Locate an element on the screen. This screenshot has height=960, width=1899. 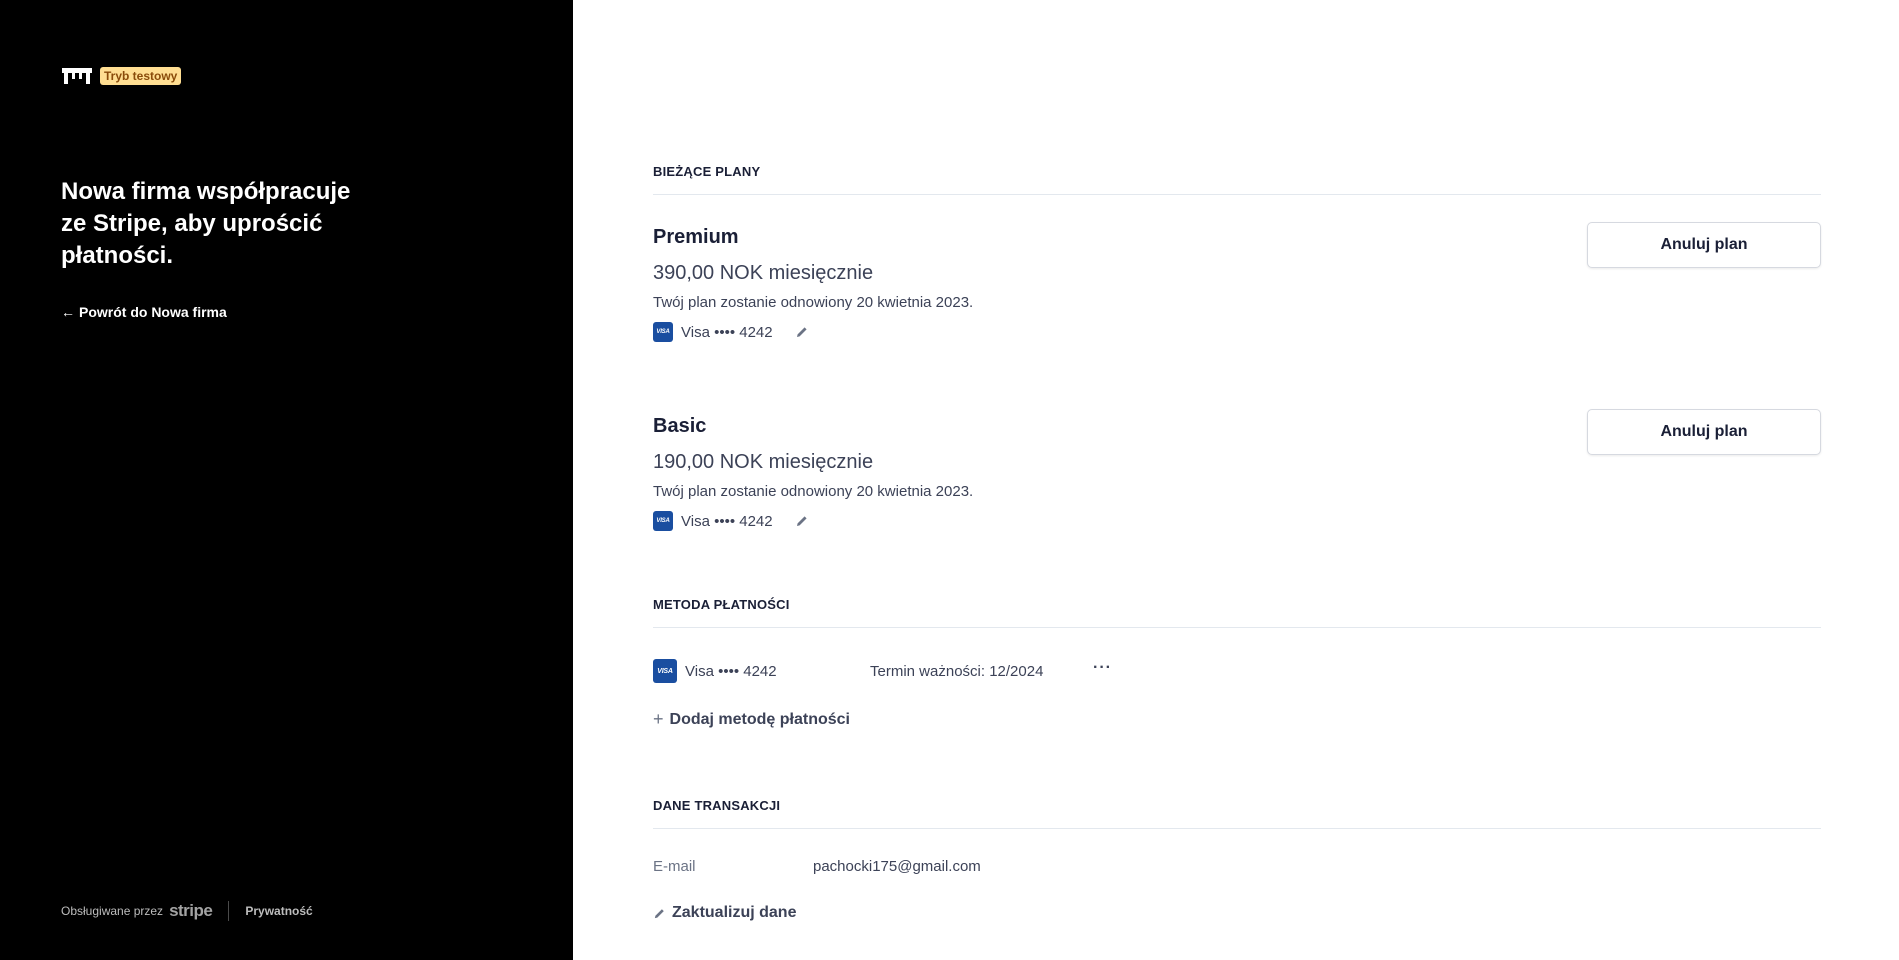
plan-price: 190,00 NOK miesięcznie is located at coordinates (763, 462).